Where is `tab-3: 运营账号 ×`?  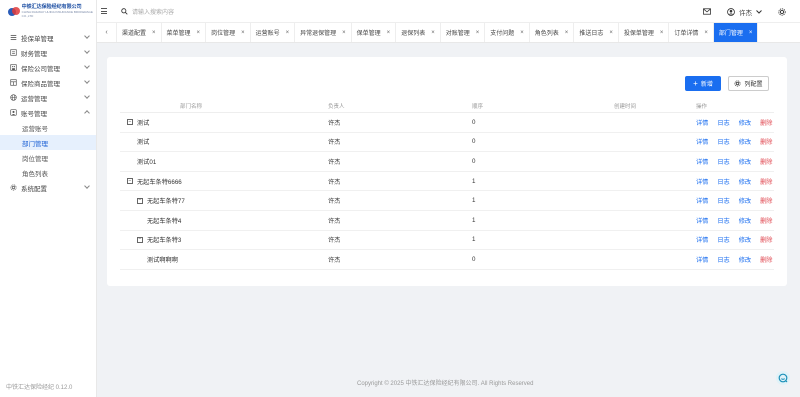
tab-3: 运营账号 × is located at coordinates (273, 32).